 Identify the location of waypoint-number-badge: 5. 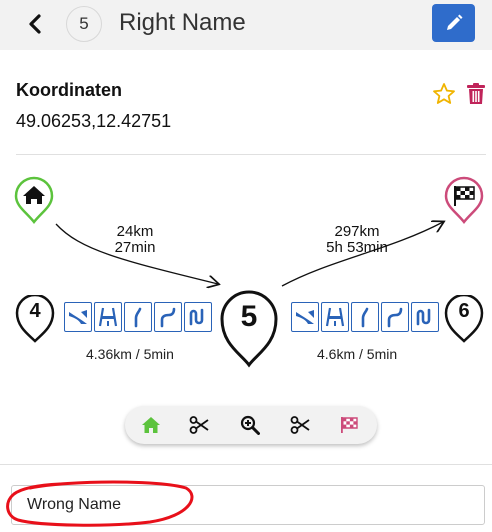
(84, 24).